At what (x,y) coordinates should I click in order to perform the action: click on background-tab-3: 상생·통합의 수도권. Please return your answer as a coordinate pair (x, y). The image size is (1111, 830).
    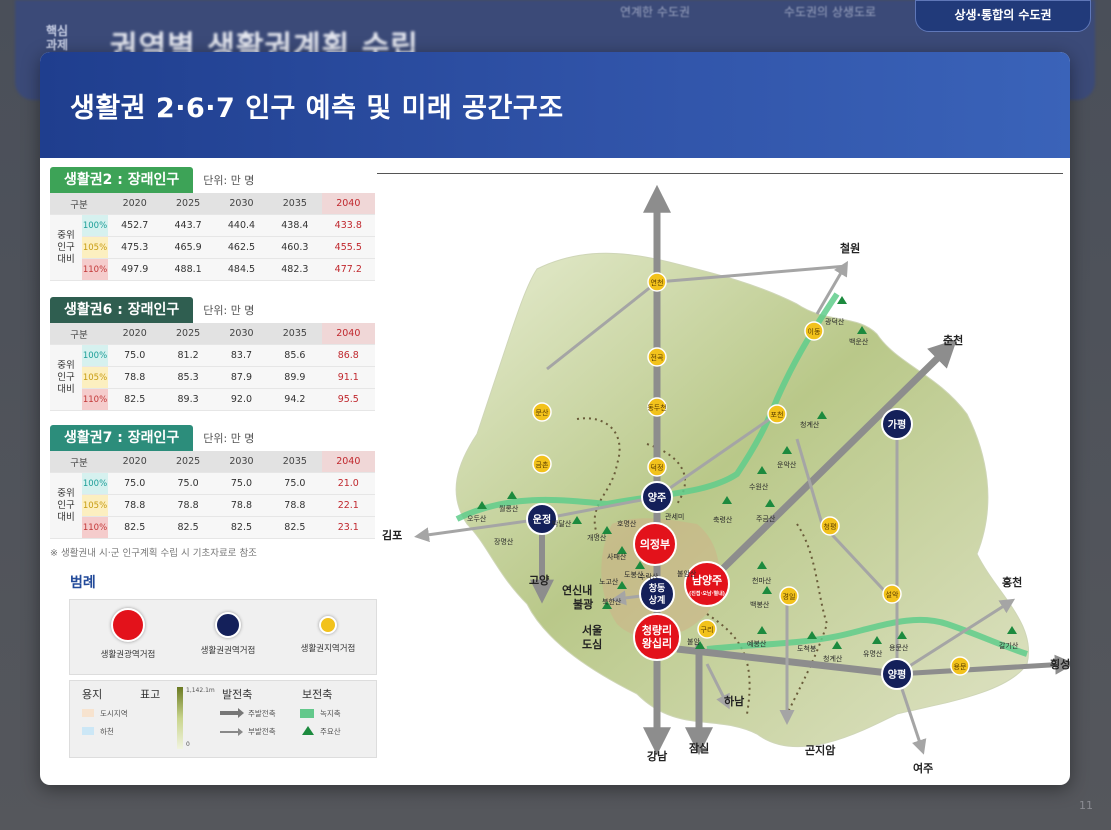
    Looking at the image, I should click on (1003, 16).